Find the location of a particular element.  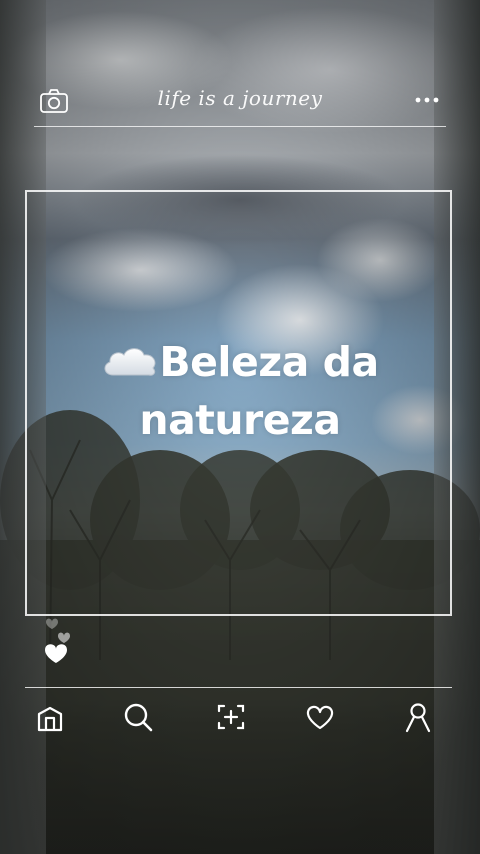

profile-icon is located at coordinates (418, 718).